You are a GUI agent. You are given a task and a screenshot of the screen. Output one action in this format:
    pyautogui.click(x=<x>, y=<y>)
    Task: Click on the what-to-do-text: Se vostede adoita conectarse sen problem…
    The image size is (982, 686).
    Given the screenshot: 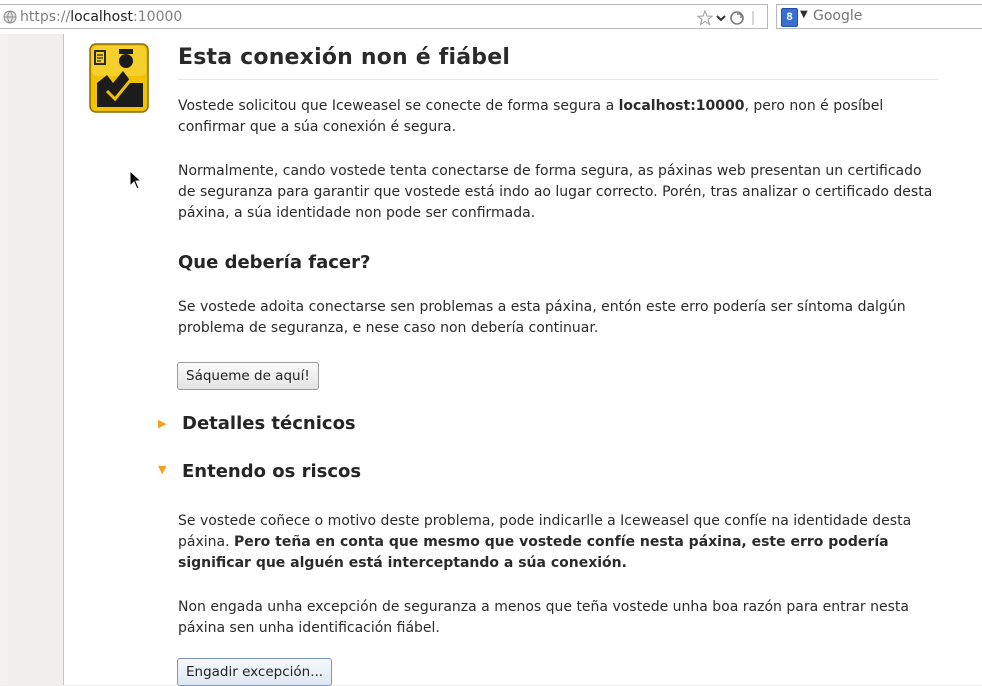 What is the action you would take?
    pyautogui.click(x=542, y=317)
    